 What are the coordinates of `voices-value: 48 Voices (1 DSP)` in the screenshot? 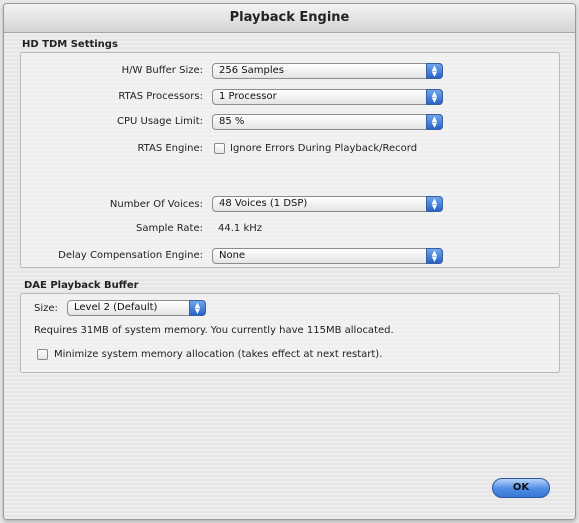 It's located at (263, 203).